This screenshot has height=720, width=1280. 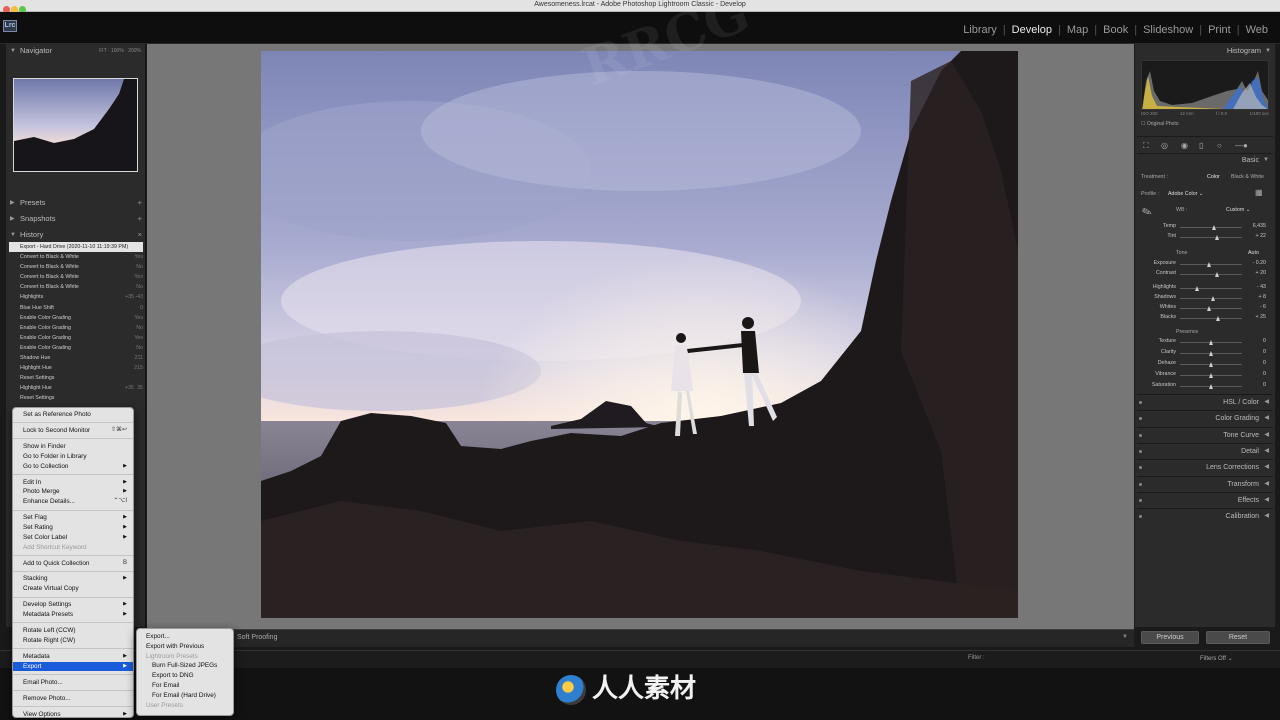 What do you see at coordinates (73, 564) in the screenshot?
I see `menu-item-add-to-quick-collection: Add to Quick Collection B` at bounding box center [73, 564].